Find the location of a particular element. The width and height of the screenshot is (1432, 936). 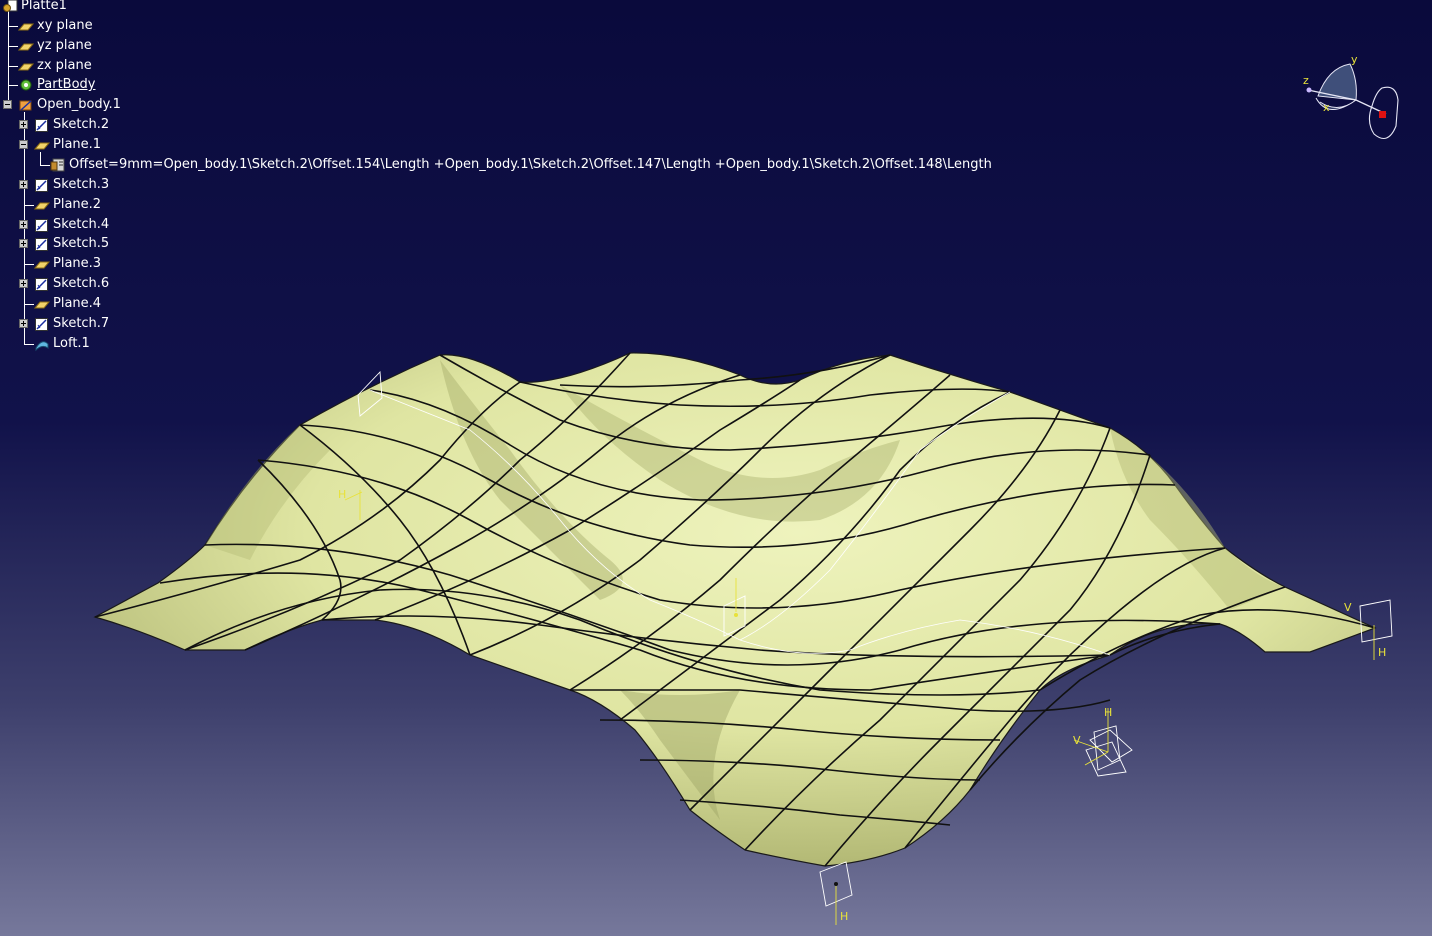

tree-item-yz-plane: yz plane is located at coordinates (55, 46).